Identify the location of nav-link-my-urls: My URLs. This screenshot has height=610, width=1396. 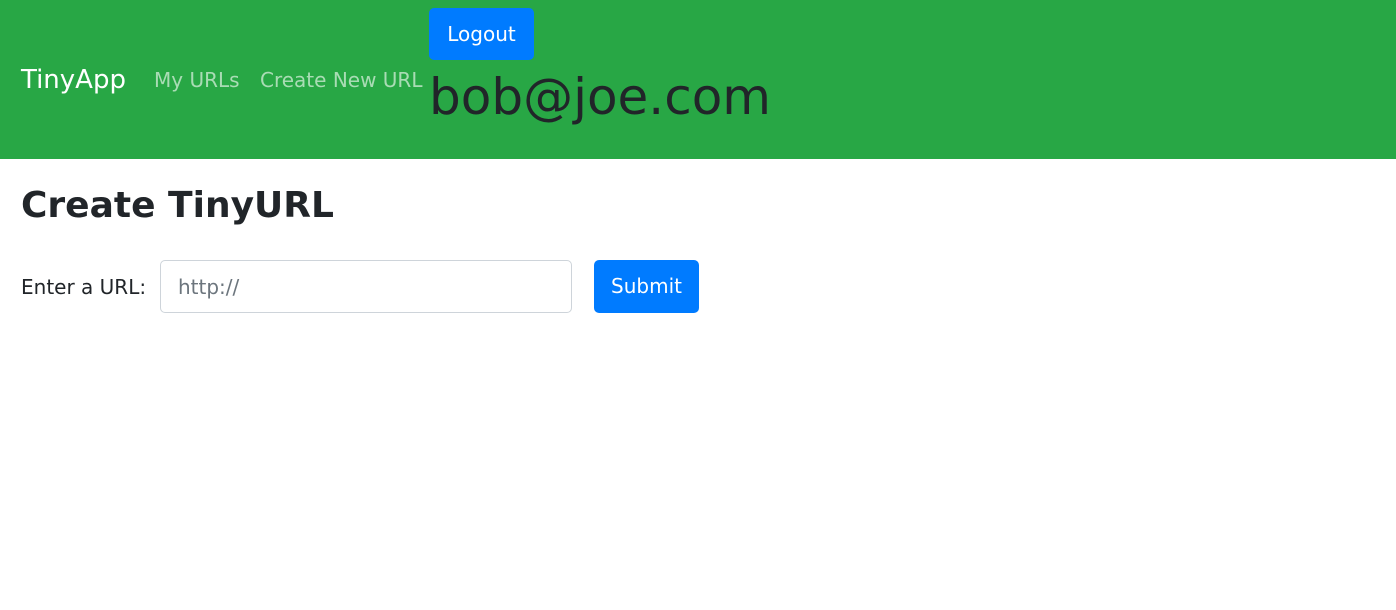
(197, 80).